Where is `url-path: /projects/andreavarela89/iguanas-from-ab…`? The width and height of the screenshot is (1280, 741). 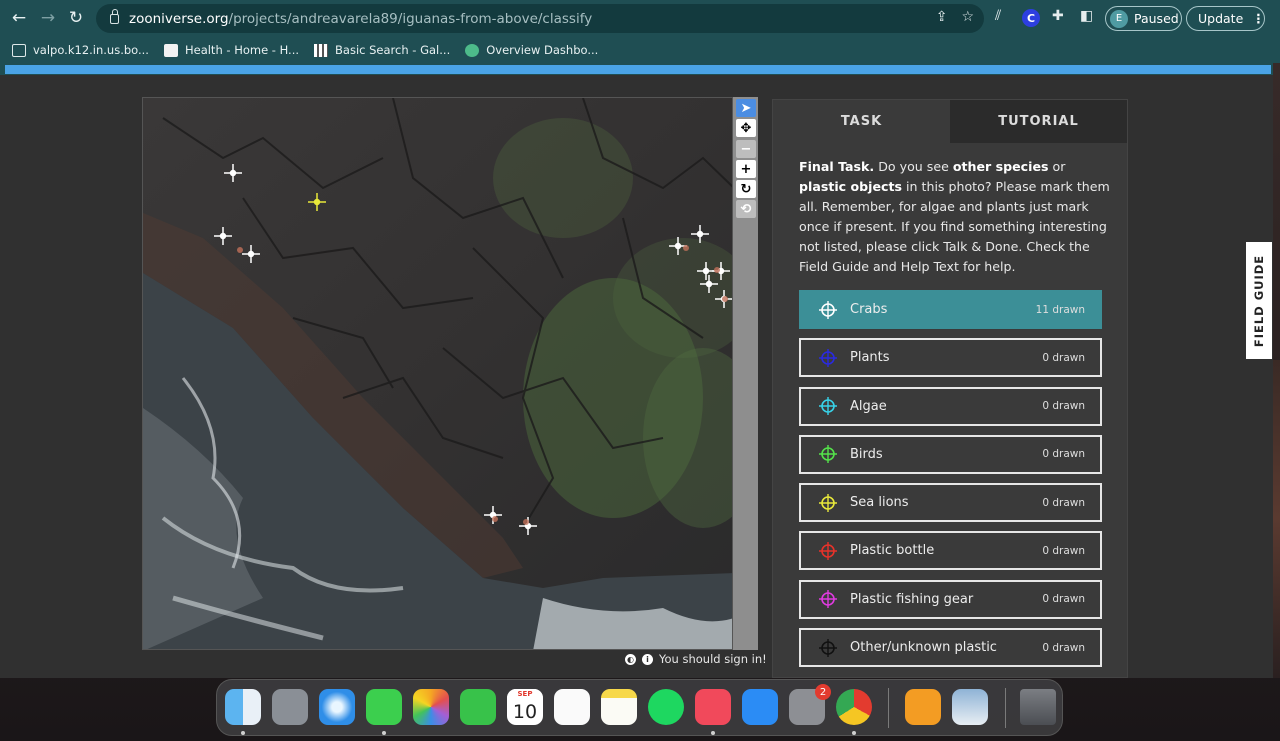
url-path: /projects/andreavarela89/iguanas-from-ab… is located at coordinates (410, 18).